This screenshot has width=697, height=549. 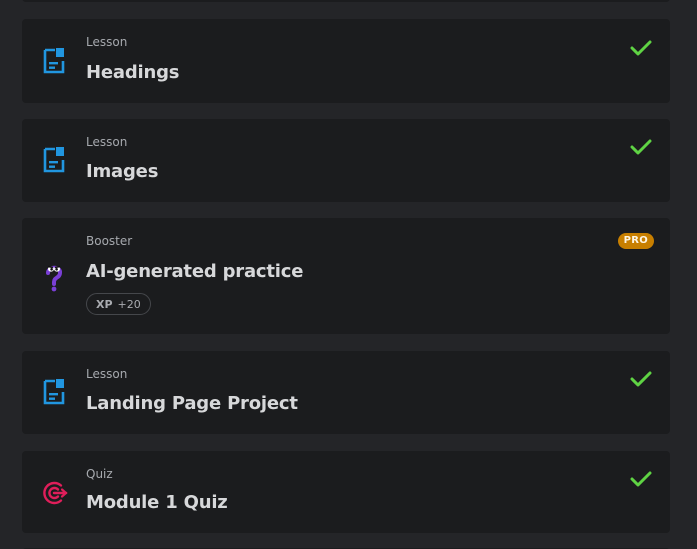 What do you see at coordinates (99, 474) in the screenshot?
I see `item-kind-label: Quiz` at bounding box center [99, 474].